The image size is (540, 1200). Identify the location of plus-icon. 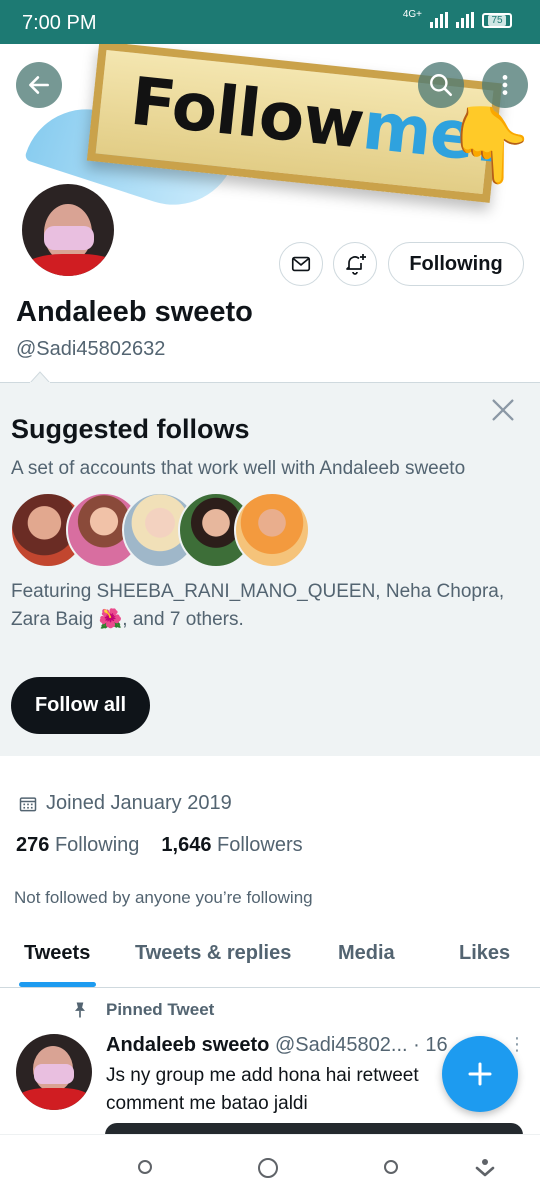
(480, 1074).